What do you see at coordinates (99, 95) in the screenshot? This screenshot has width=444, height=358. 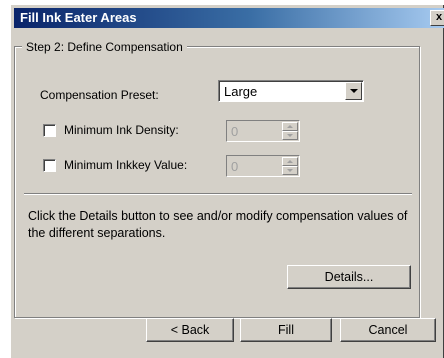 I see `compensation-preset-label: Compensation Preset:` at bounding box center [99, 95].